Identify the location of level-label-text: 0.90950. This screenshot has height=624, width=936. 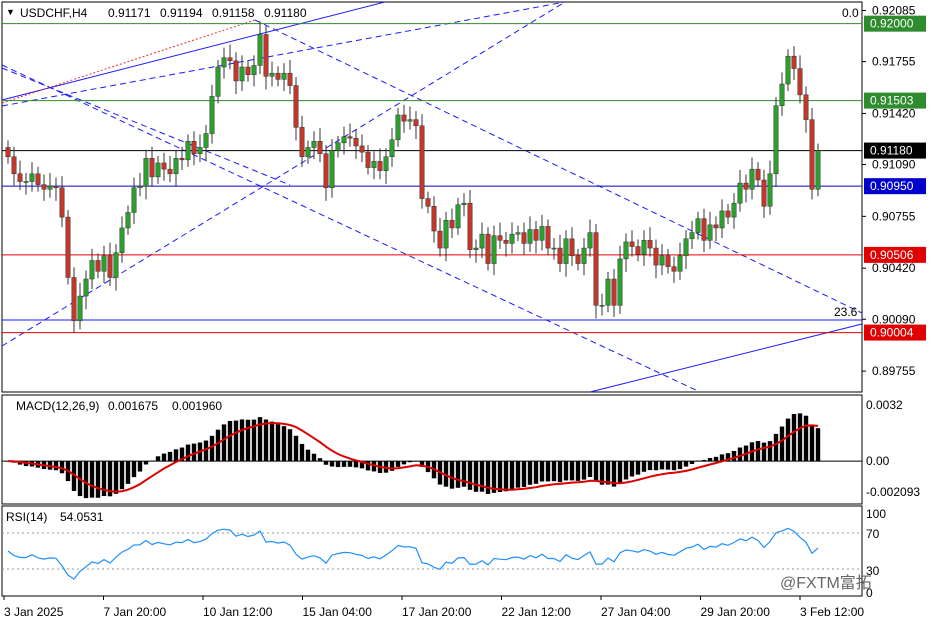
(892, 186).